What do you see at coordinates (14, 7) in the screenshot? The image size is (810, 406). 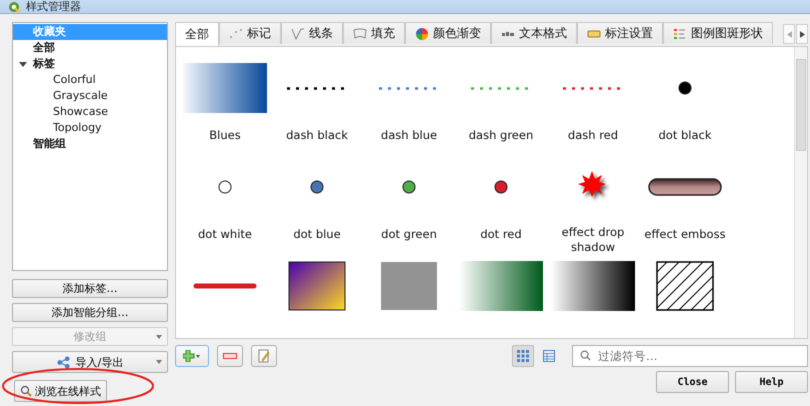 I see `app-logo-icon` at bounding box center [14, 7].